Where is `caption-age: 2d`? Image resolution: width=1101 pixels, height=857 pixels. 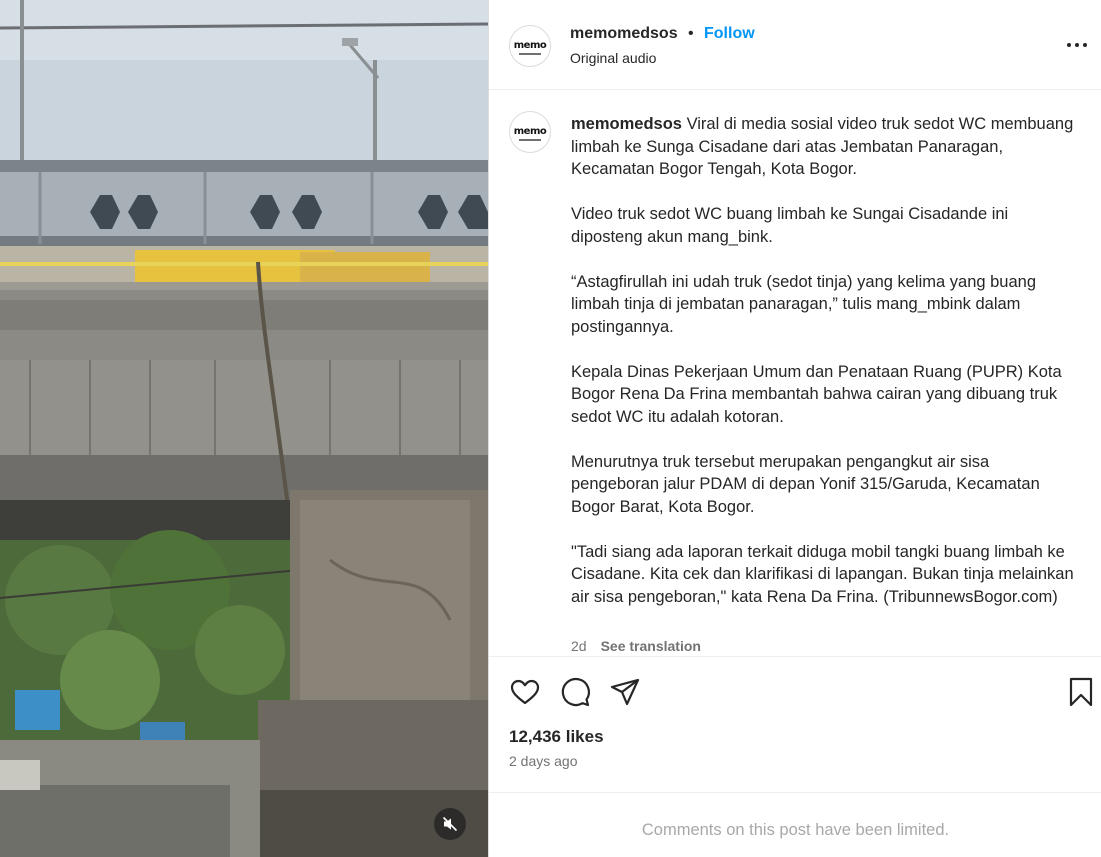
caption-age: 2d is located at coordinates (579, 646).